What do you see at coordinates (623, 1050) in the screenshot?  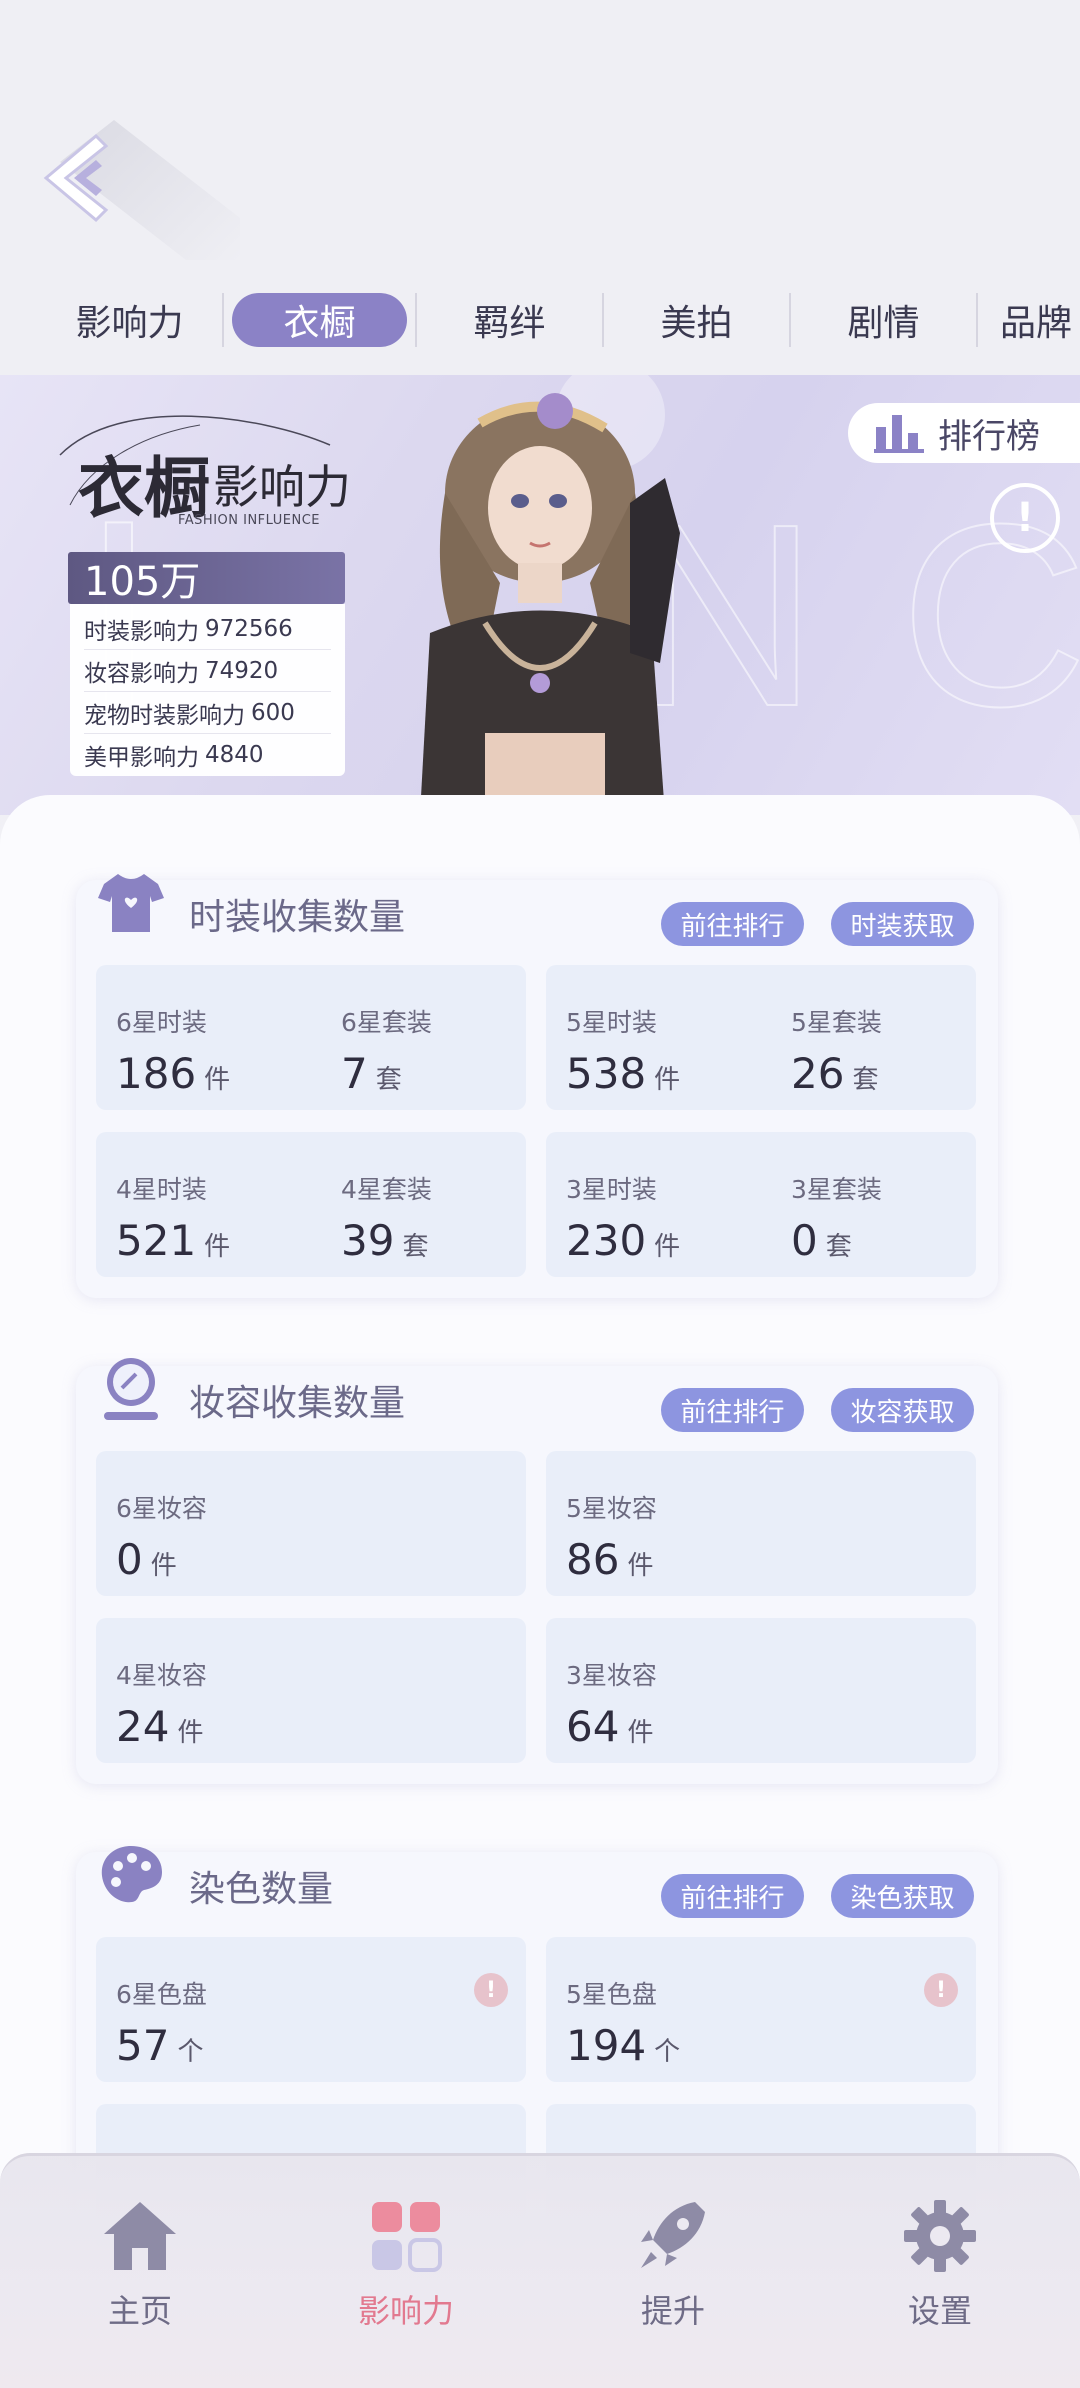 I see `stat-cell: 5星时装 538 件` at bounding box center [623, 1050].